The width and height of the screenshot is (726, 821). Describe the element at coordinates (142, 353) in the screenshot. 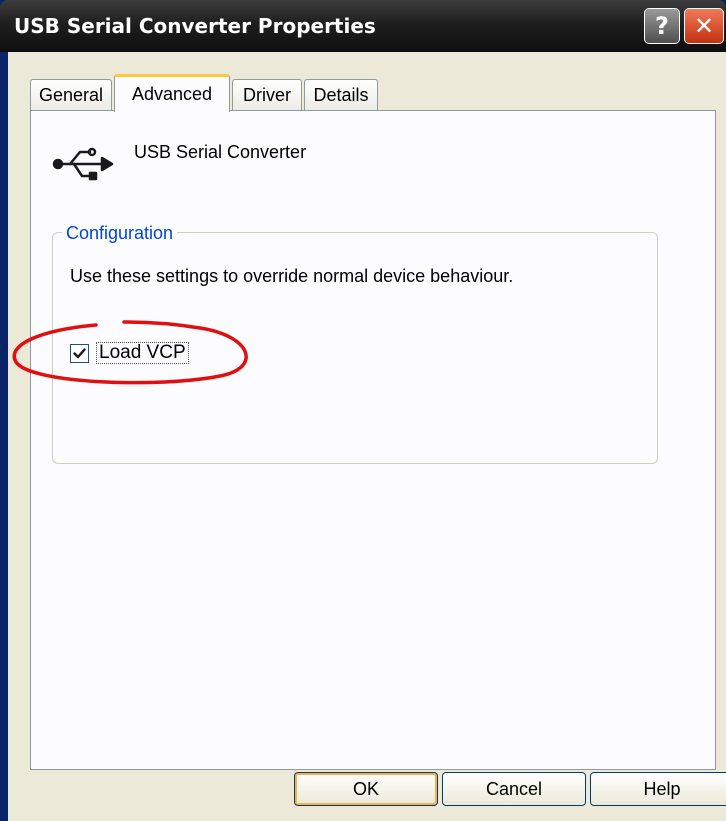

I see `load-vcp-label: Load VCP` at that location.